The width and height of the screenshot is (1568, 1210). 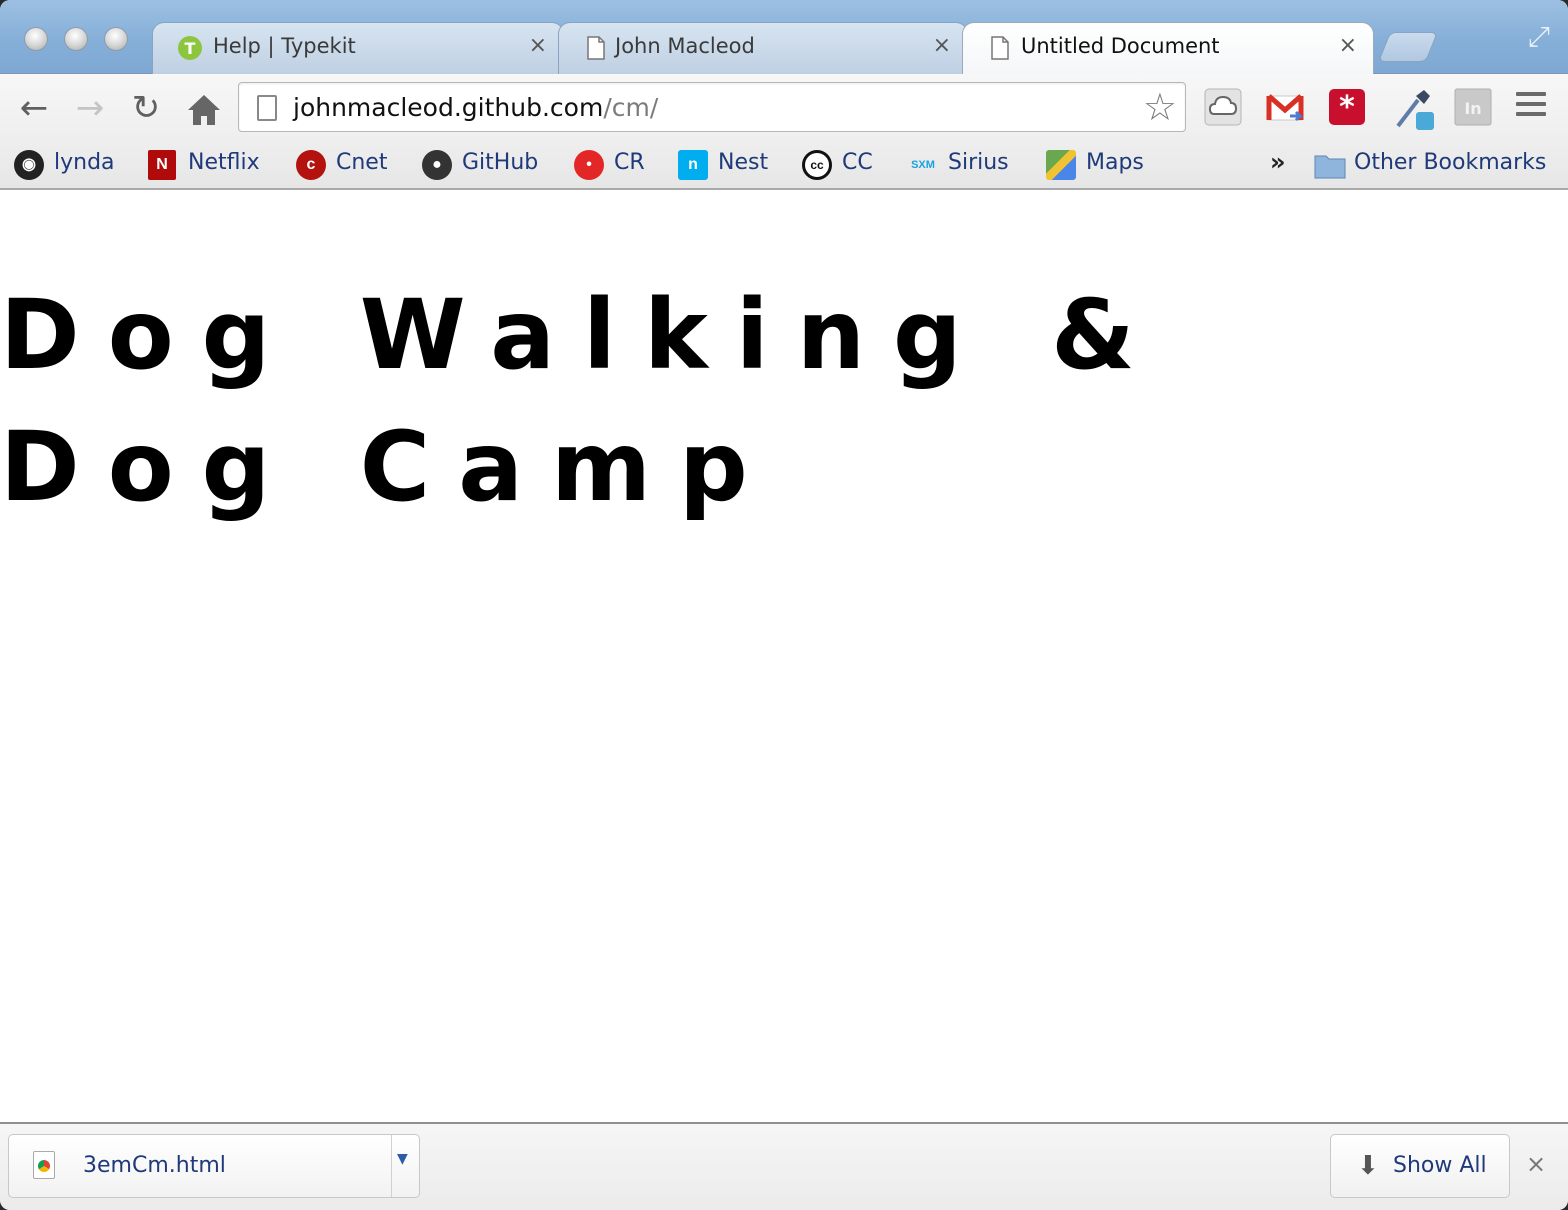 I want to click on bookmarks-overflow-icon: », so click(x=1278, y=162).